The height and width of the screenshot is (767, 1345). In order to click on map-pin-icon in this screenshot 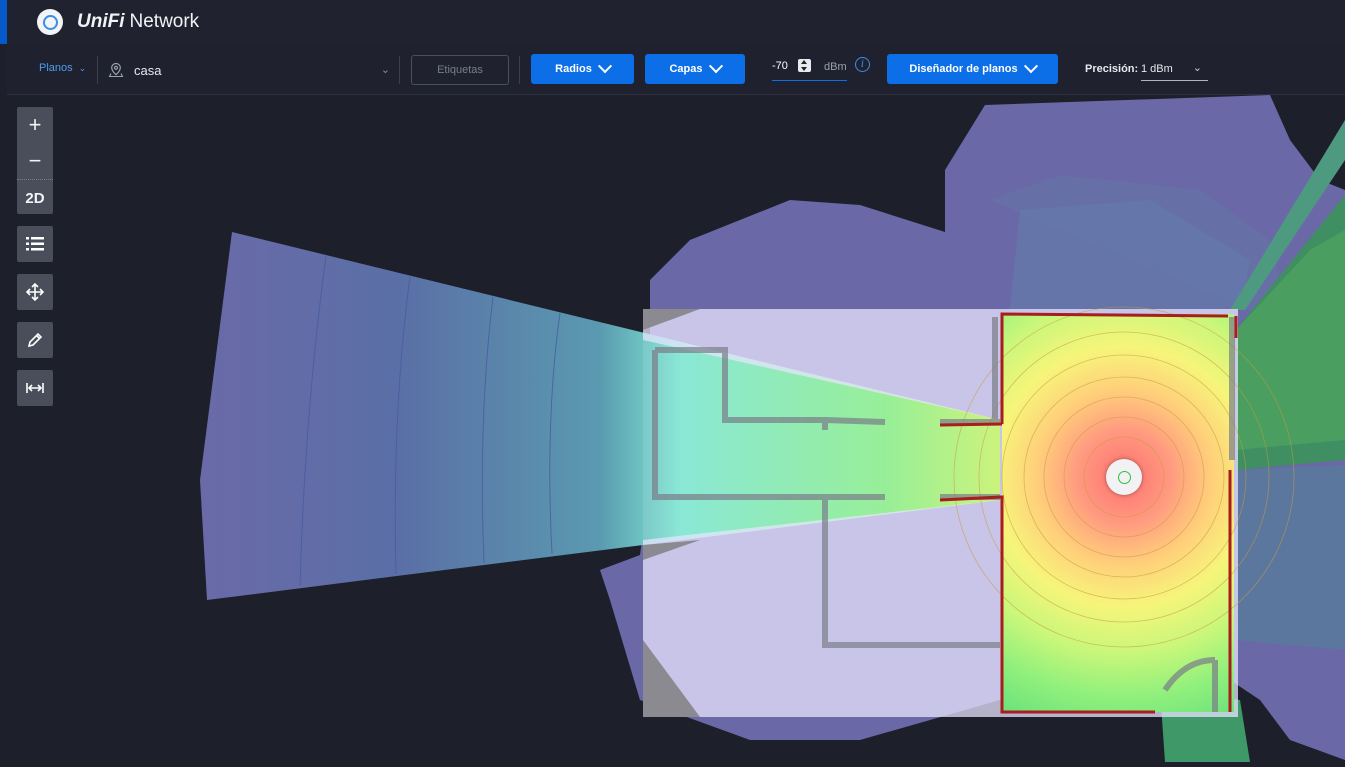, I will do `click(116, 70)`.